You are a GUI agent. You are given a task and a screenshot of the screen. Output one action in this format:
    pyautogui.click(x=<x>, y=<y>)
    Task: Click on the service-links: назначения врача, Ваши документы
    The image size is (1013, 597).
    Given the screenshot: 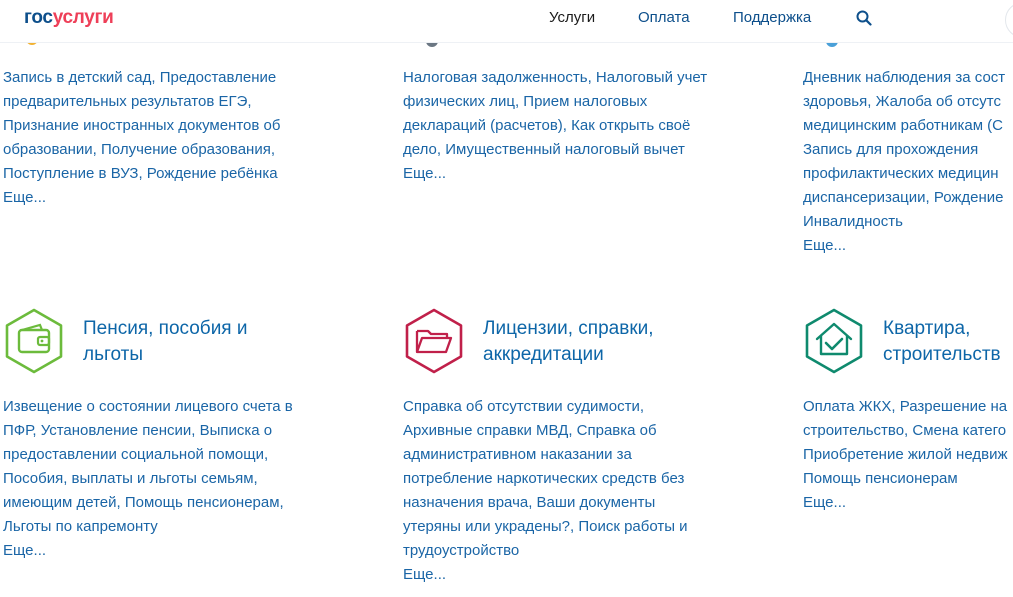 What is the action you would take?
    pyautogui.click(x=545, y=503)
    